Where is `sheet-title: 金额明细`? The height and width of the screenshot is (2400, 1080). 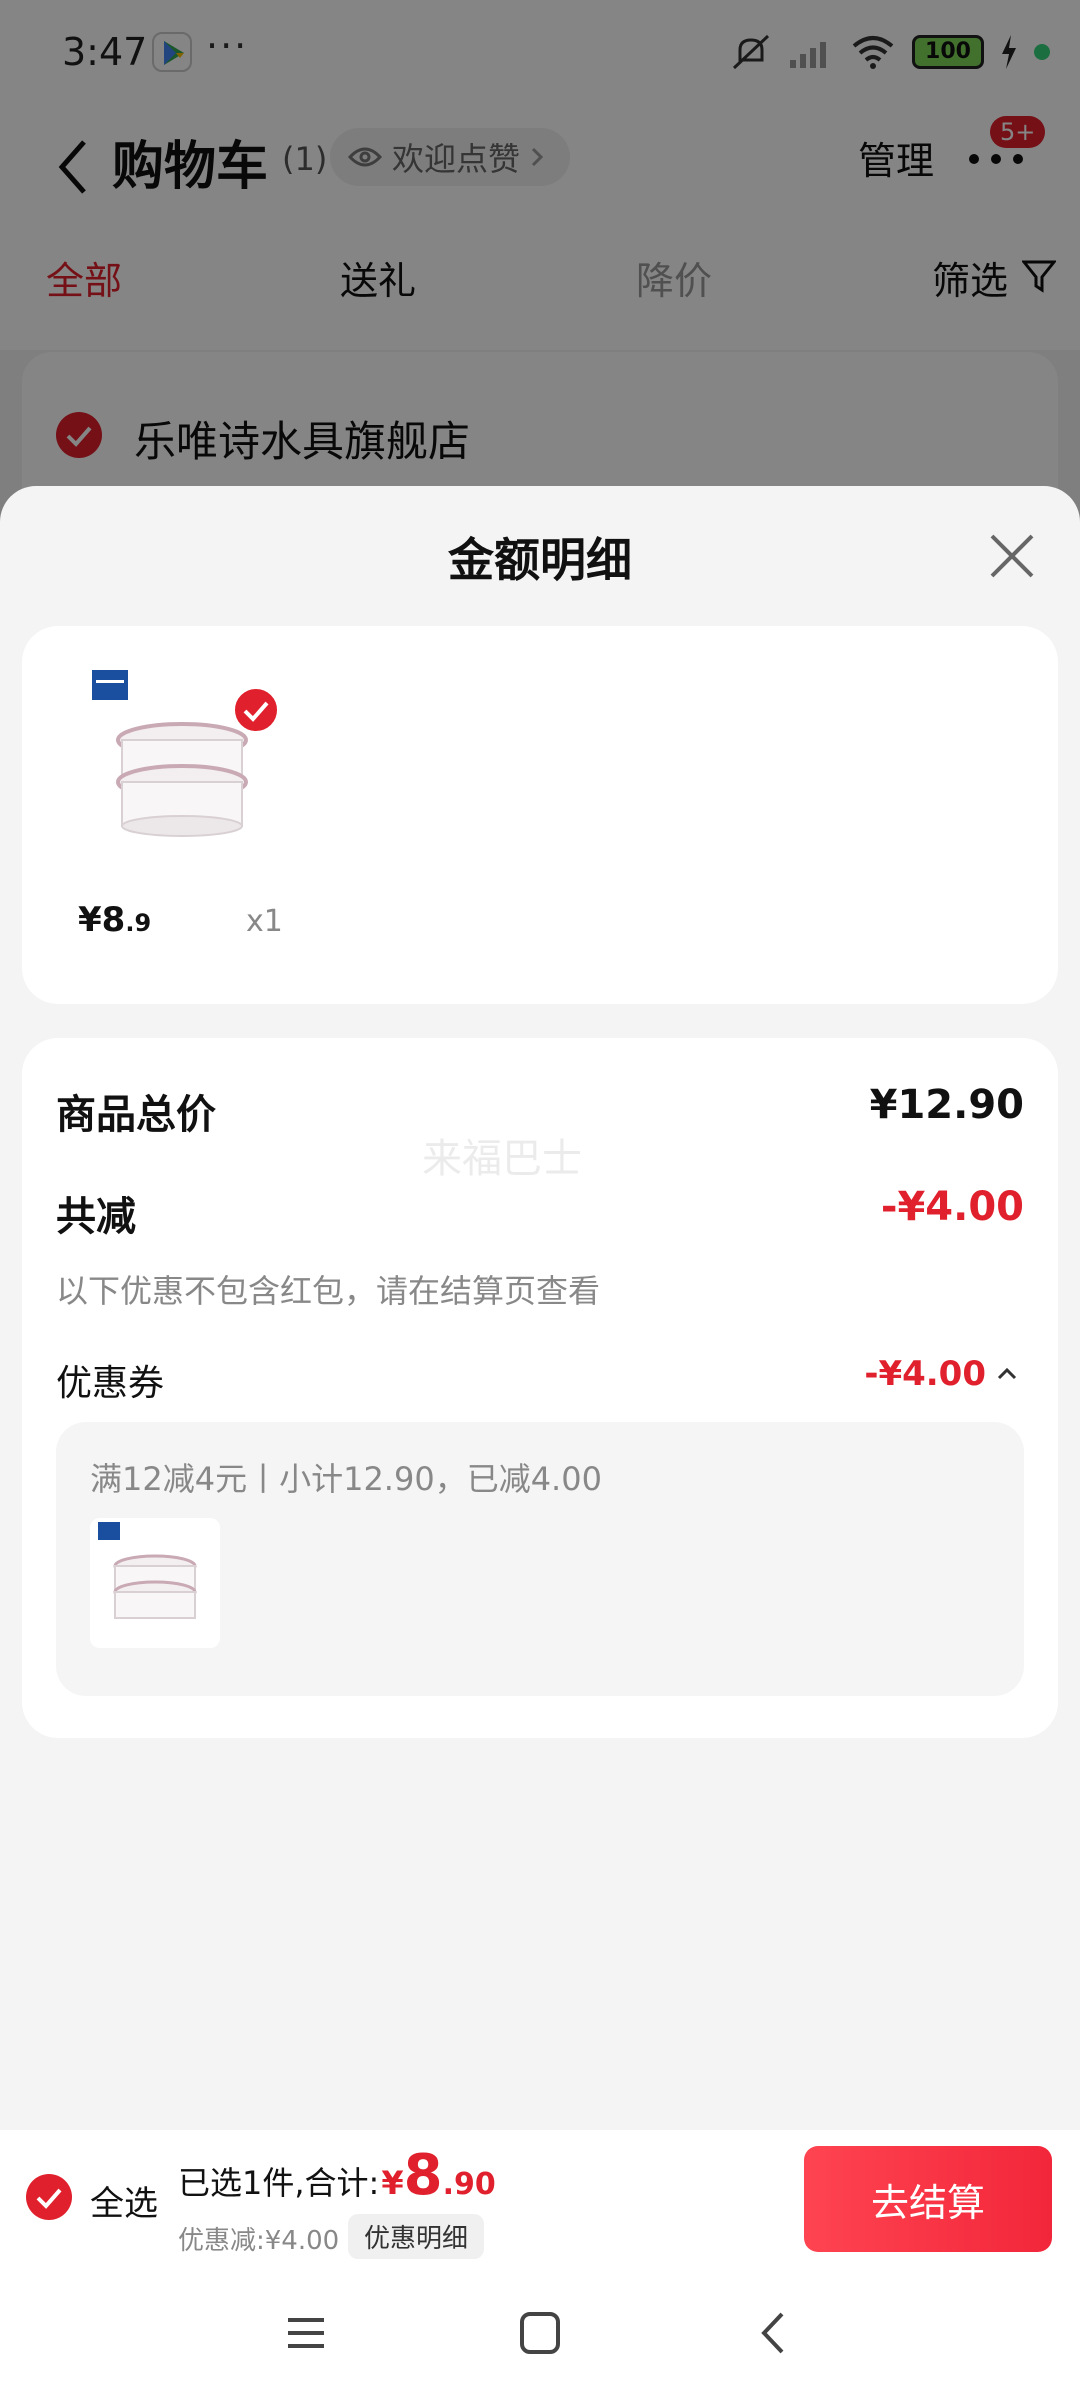
sheet-title: 金额明细 is located at coordinates (540, 560).